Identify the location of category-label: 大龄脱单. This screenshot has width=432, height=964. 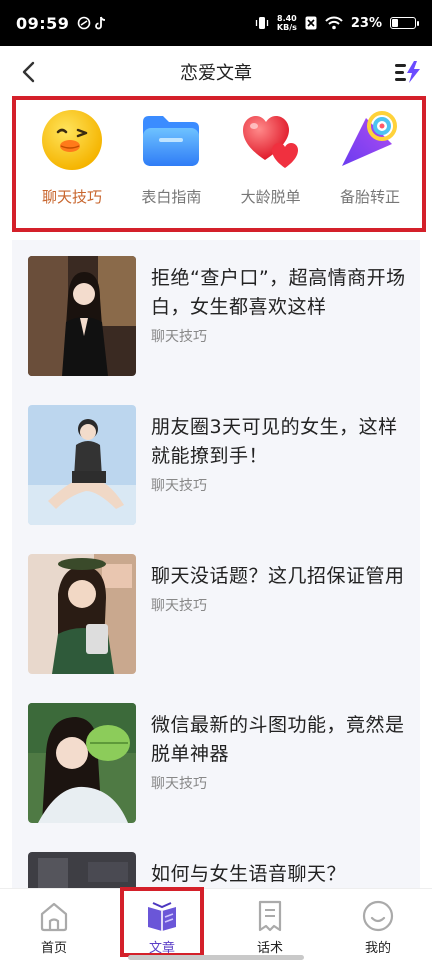
(270, 197).